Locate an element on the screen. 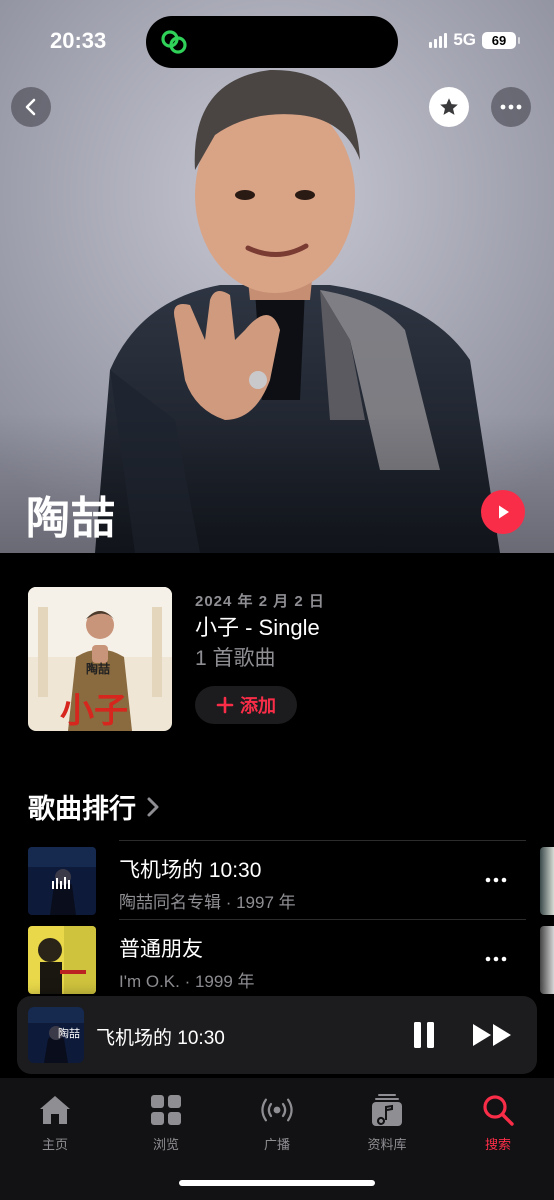  more-button is located at coordinates (511, 107).